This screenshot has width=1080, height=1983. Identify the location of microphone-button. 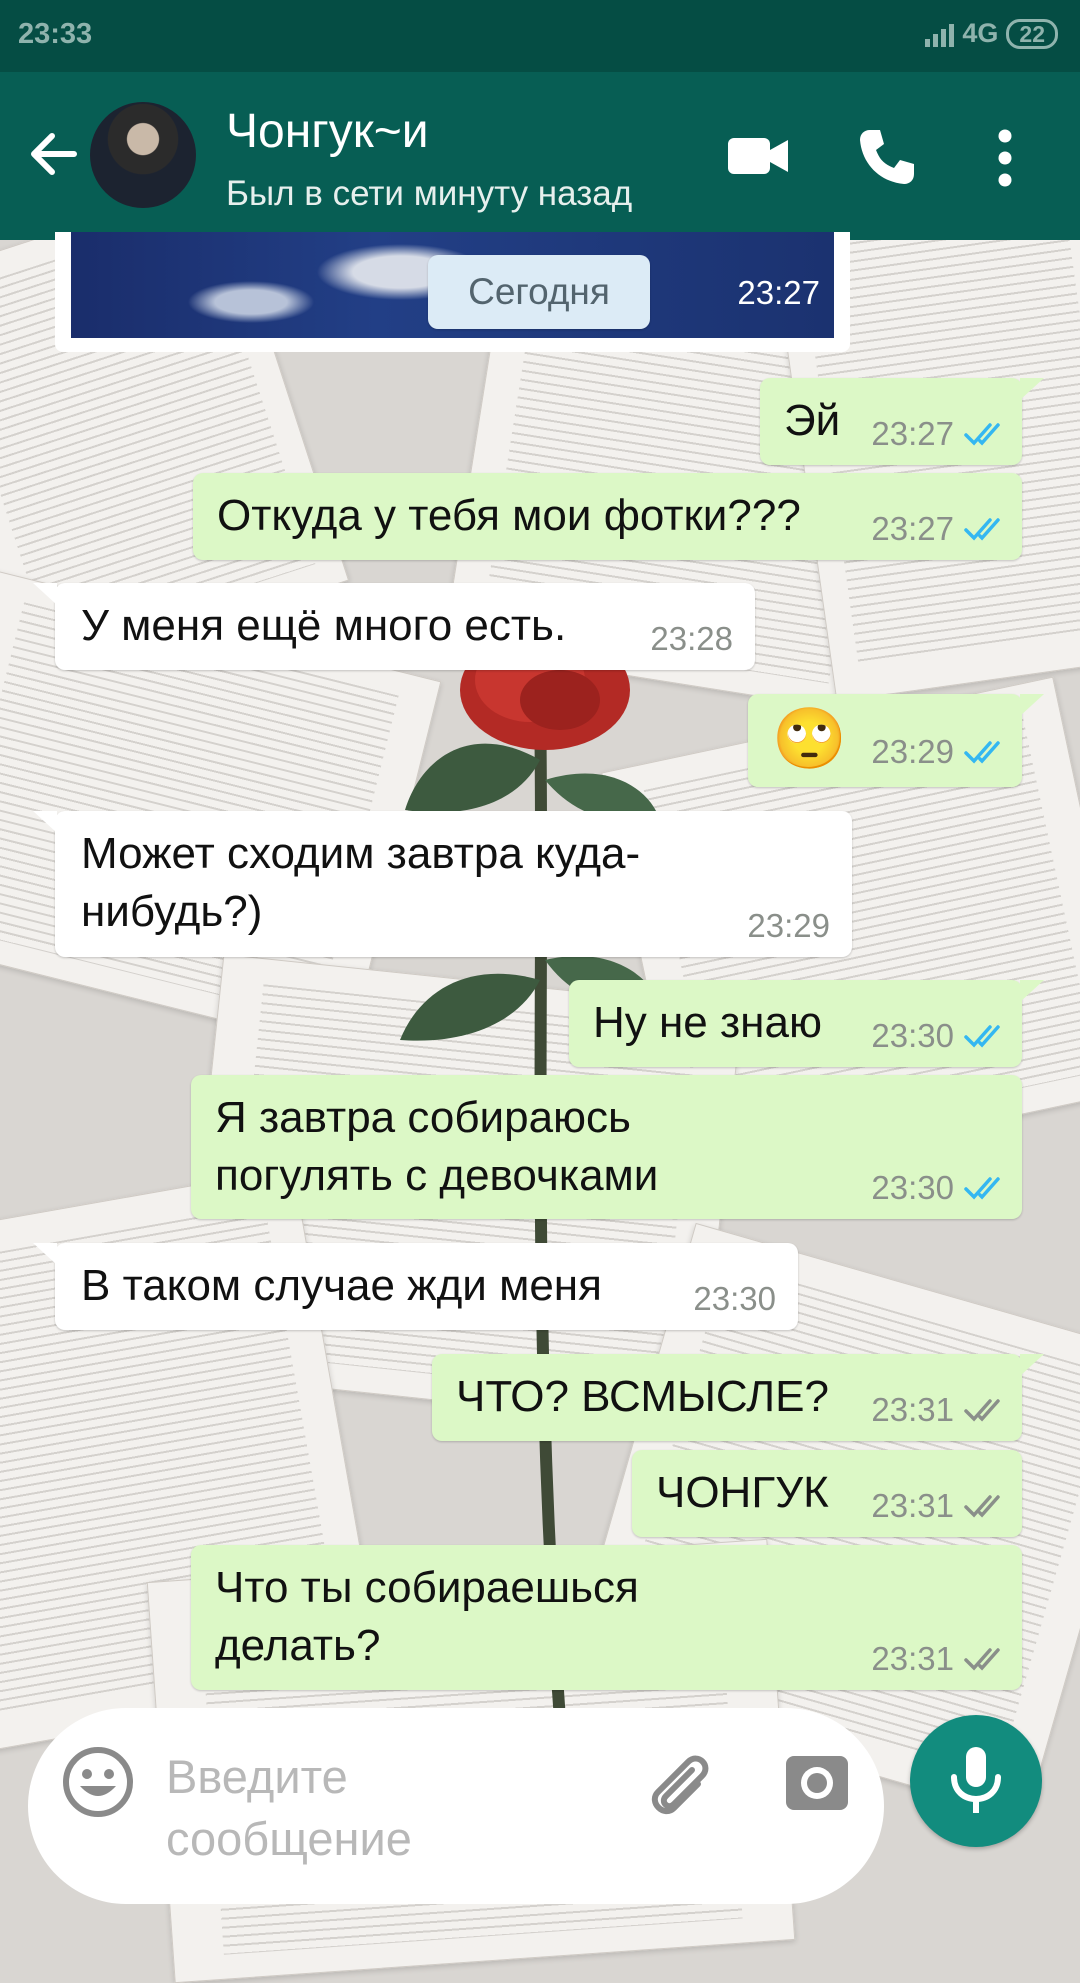
(976, 1781).